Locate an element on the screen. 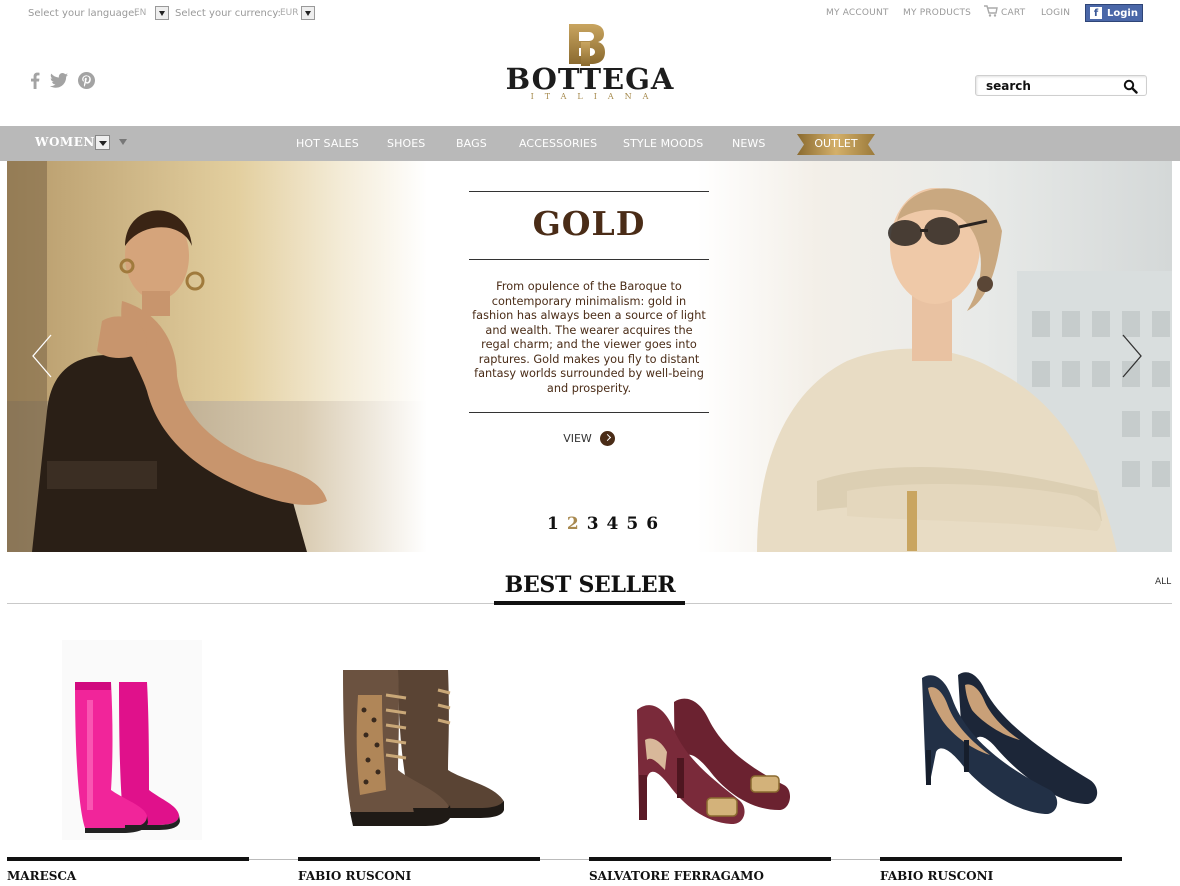  best-seller-title: BEST SELLER is located at coordinates (590, 585).